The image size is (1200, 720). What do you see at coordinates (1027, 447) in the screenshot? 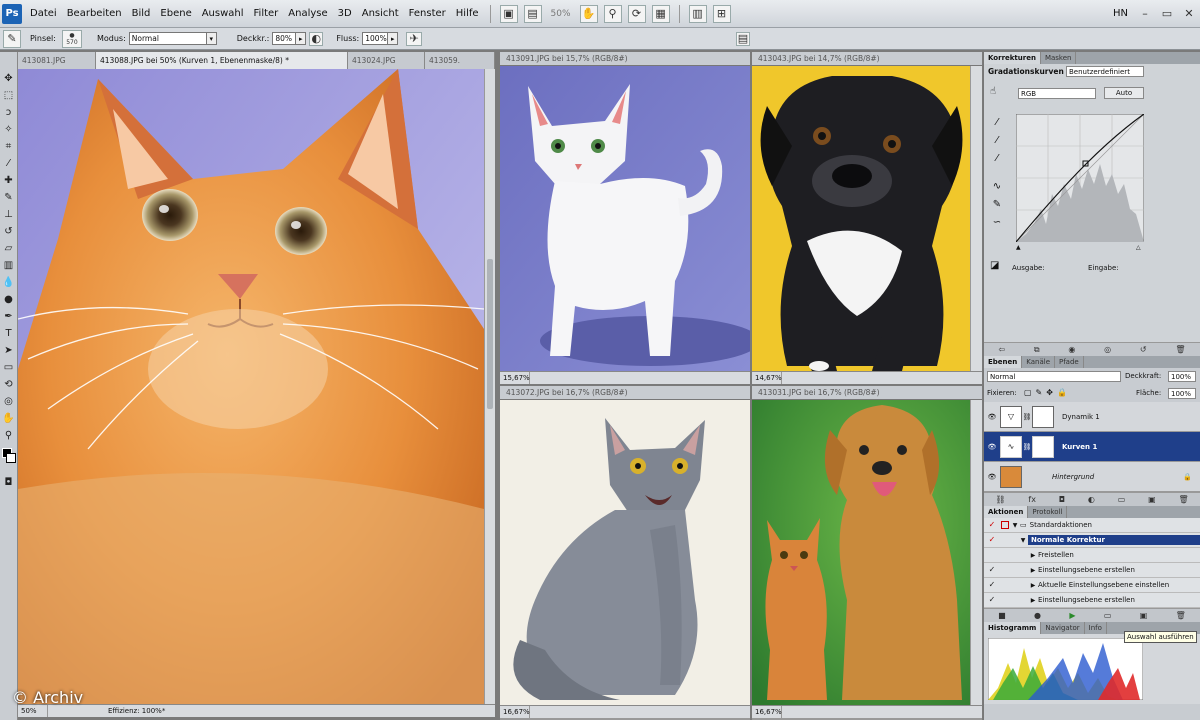
I see `chain-icon: ⛓` at bounding box center [1027, 447].